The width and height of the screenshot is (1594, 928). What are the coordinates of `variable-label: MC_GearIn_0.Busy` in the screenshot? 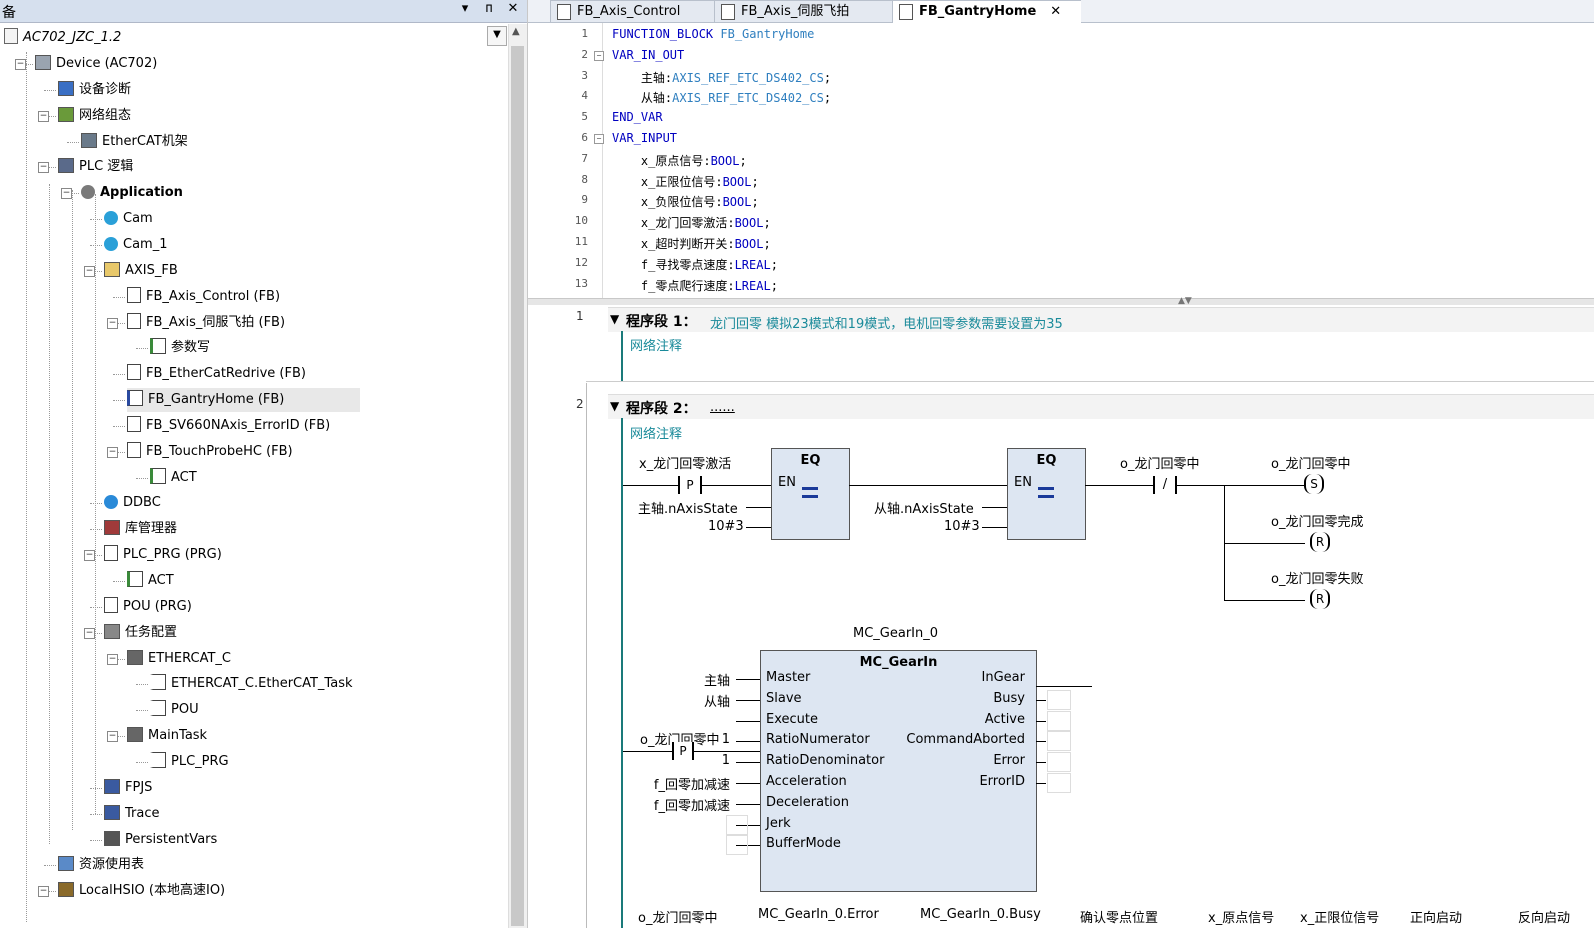 It's located at (980, 914).